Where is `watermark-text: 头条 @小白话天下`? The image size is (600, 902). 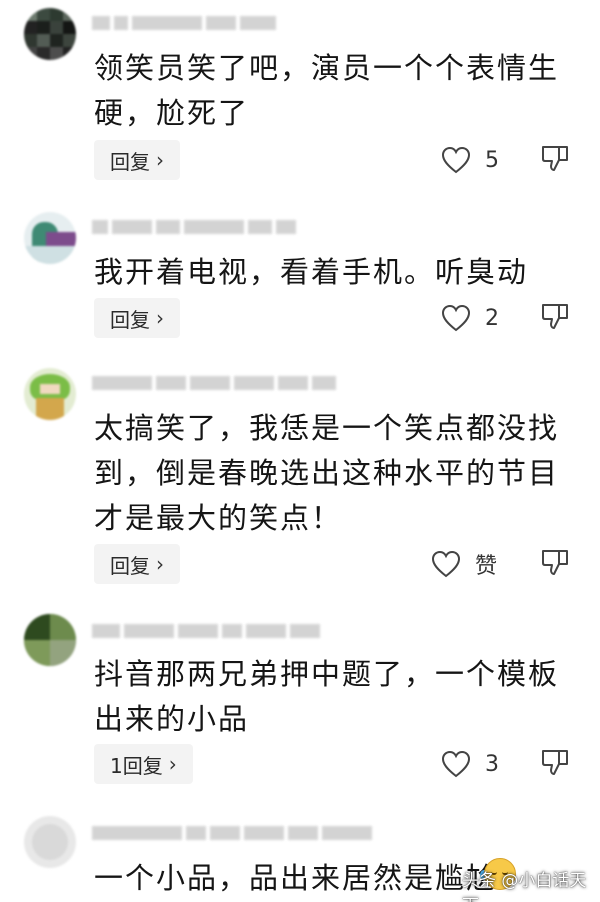
watermark-text: 头条 @小白话天下 is located at coordinates (524, 886).